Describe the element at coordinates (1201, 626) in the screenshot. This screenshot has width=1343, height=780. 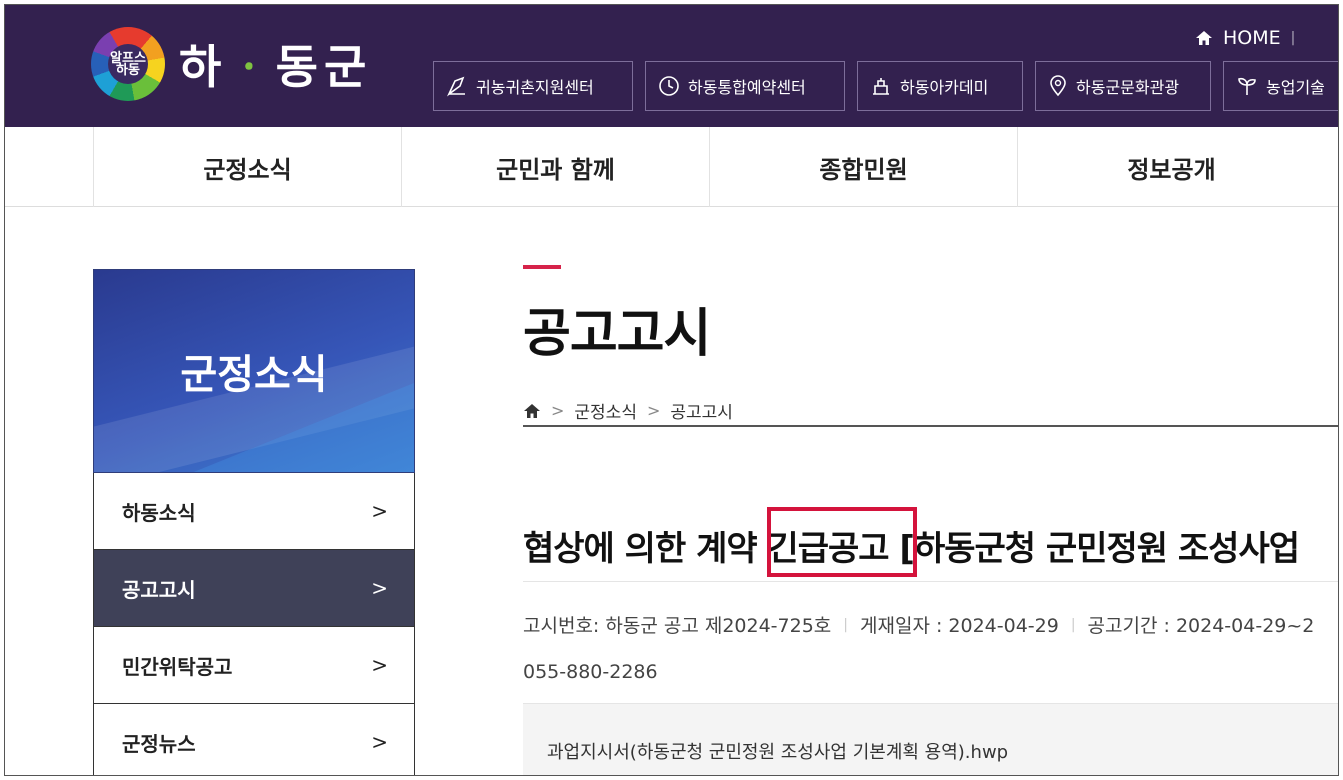
I see `notice-period: 공고기간 : 2024-04-29~2` at that location.